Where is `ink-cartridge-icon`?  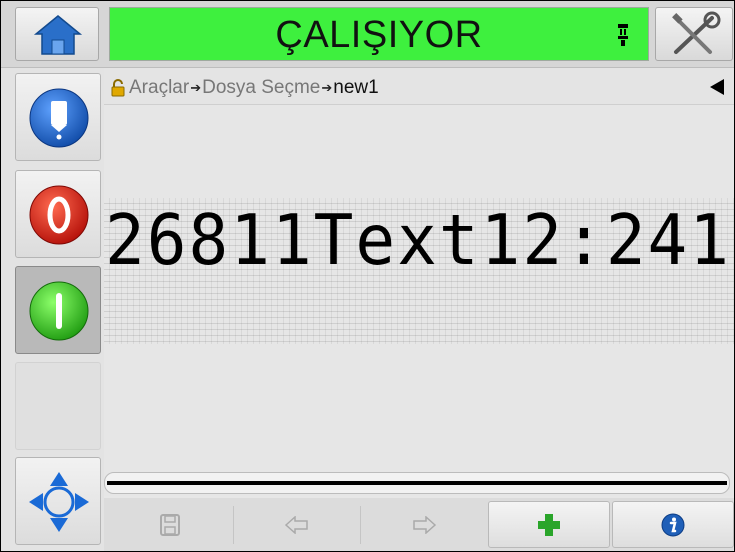
ink-cartridge-icon is located at coordinates (623, 35).